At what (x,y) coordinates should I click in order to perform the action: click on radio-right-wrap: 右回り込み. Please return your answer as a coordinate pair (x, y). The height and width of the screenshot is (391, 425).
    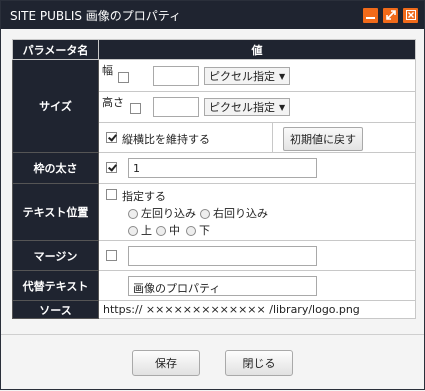
    Looking at the image, I should click on (234, 213).